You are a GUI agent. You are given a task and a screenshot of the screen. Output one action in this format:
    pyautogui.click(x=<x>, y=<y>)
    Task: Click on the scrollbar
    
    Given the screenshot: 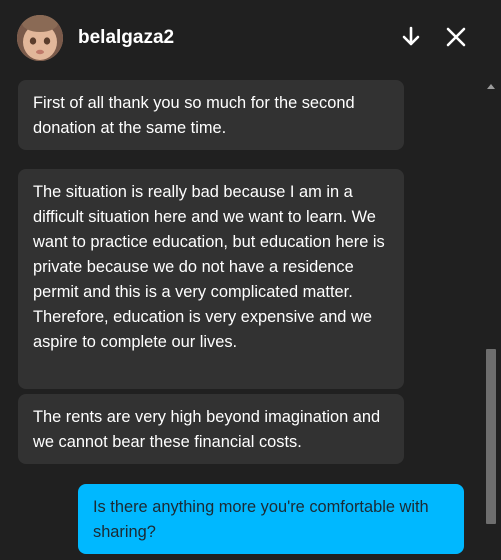 What is the action you would take?
    pyautogui.click(x=491, y=319)
    